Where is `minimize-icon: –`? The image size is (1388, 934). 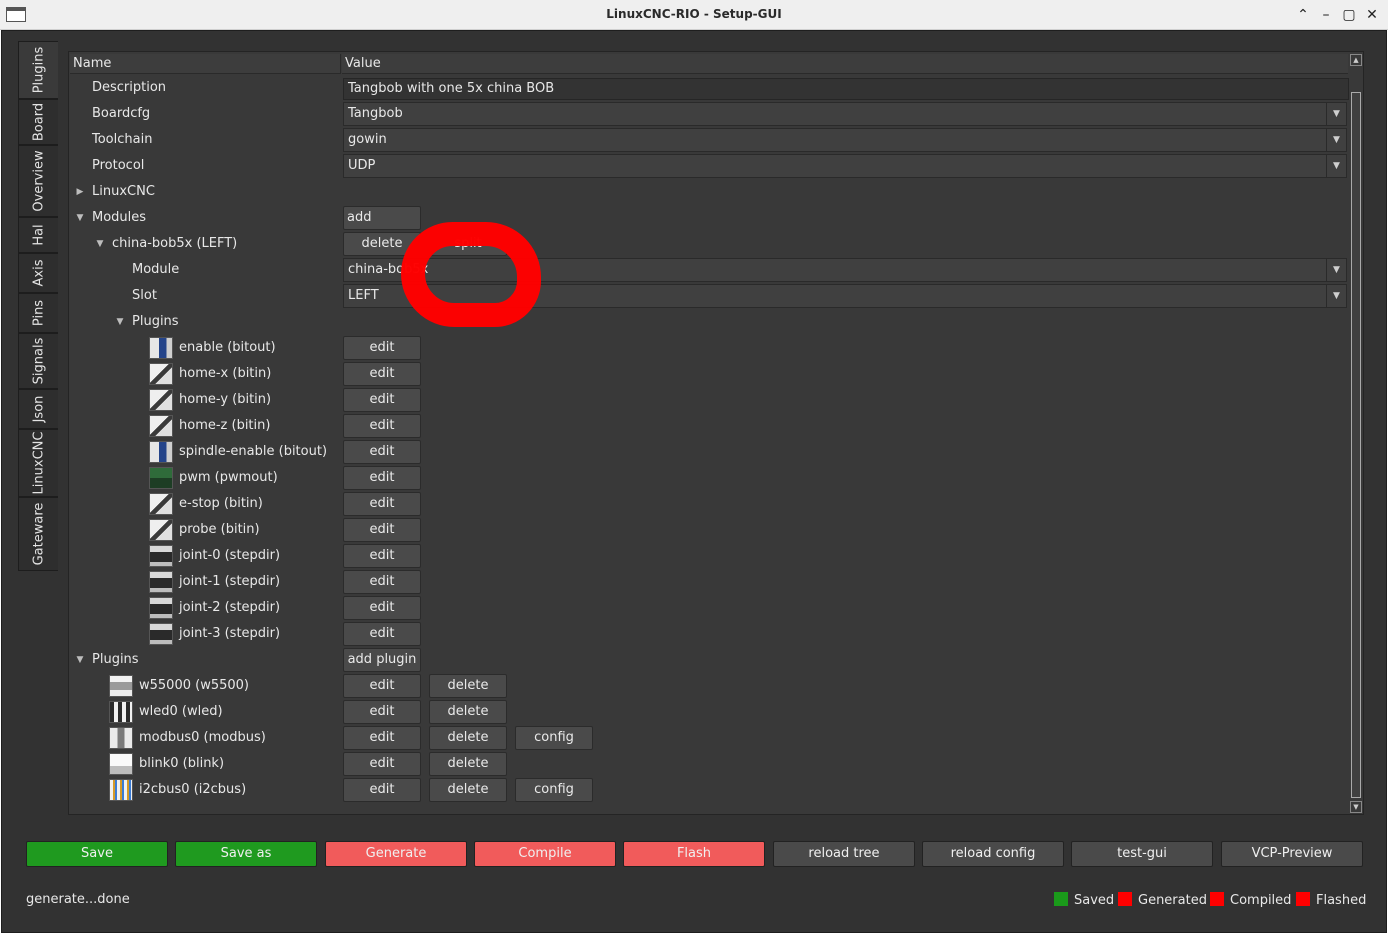 minimize-icon: – is located at coordinates (1326, 15).